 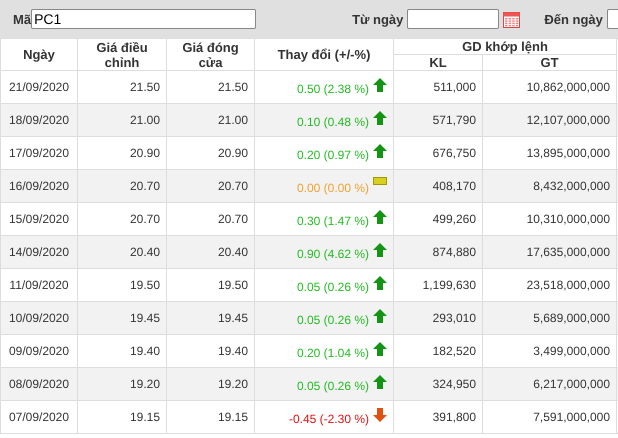 I want to click on from-date-field, so click(x=453, y=19).